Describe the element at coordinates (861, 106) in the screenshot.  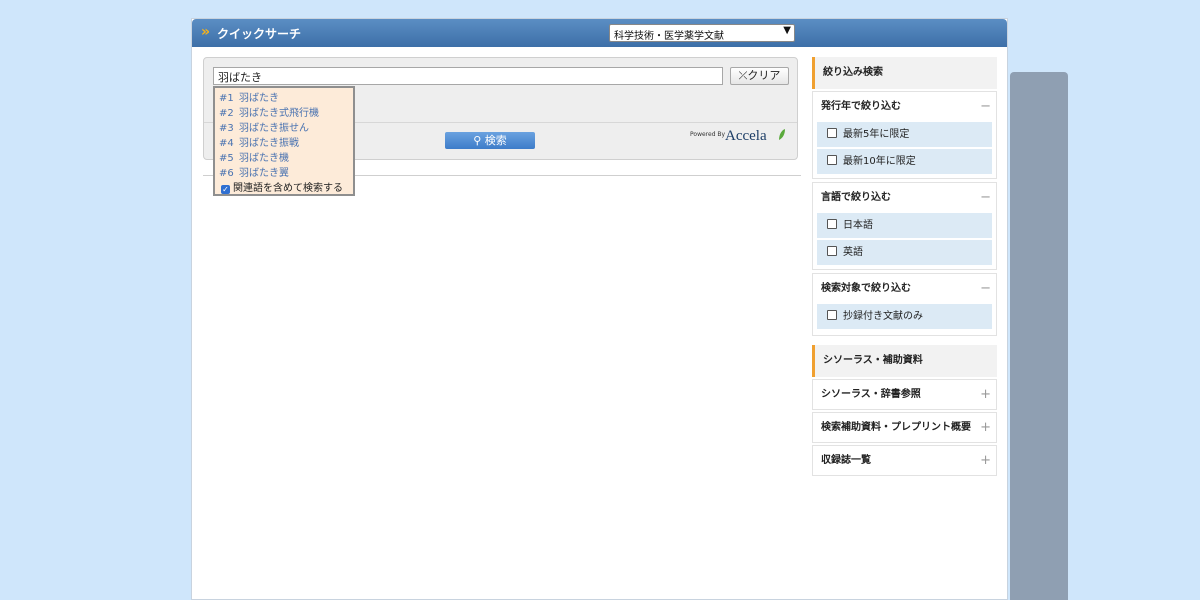
I see `year-filter-label: 発行年で絞り込む` at that location.